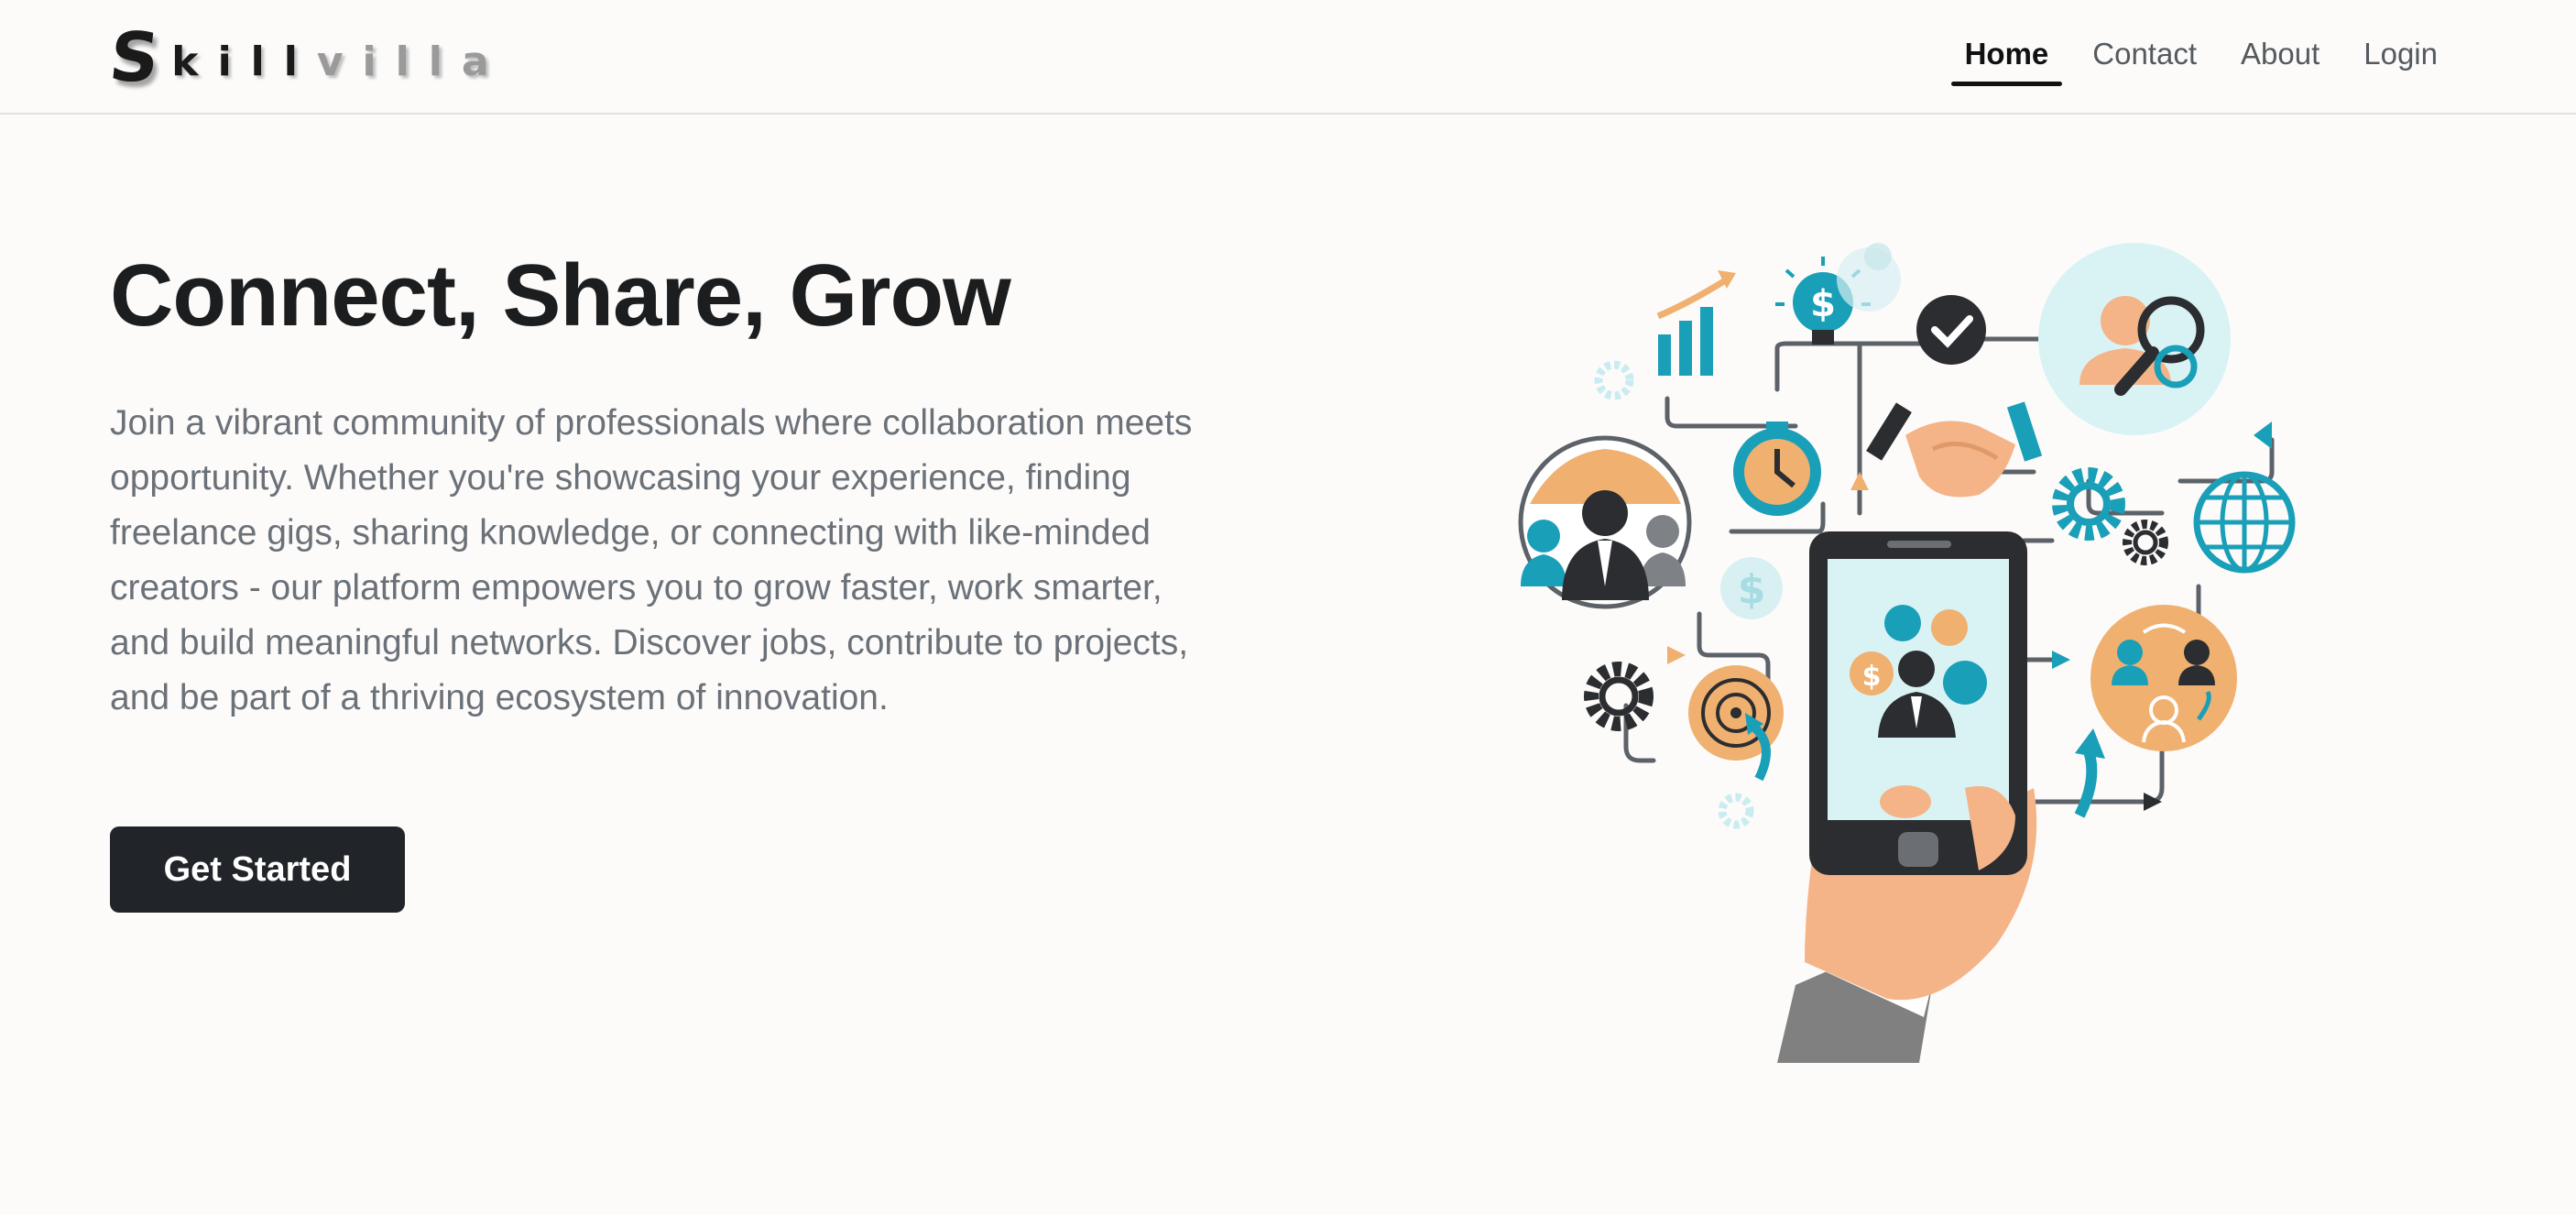 The width and height of the screenshot is (2576, 1215). What do you see at coordinates (1777, 469) in the screenshot?
I see `stopwatch-icon` at bounding box center [1777, 469].